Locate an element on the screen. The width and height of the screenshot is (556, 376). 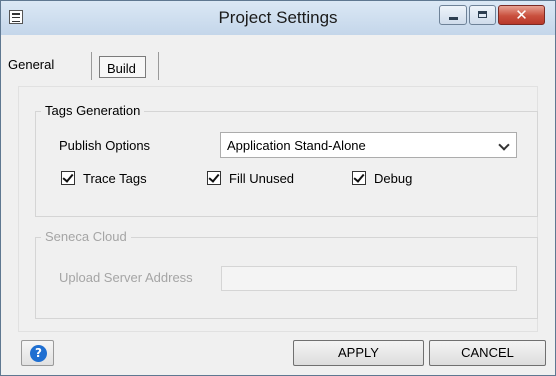
tags-generation-legend: Tags Generation is located at coordinates (93, 110).